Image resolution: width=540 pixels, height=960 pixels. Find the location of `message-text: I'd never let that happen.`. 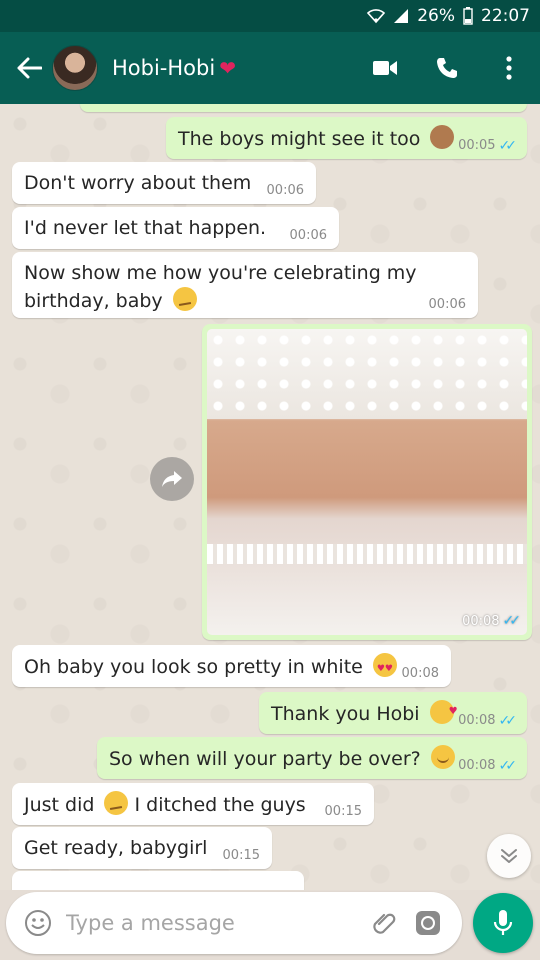

message-text: I'd never let that happen. is located at coordinates (145, 228).